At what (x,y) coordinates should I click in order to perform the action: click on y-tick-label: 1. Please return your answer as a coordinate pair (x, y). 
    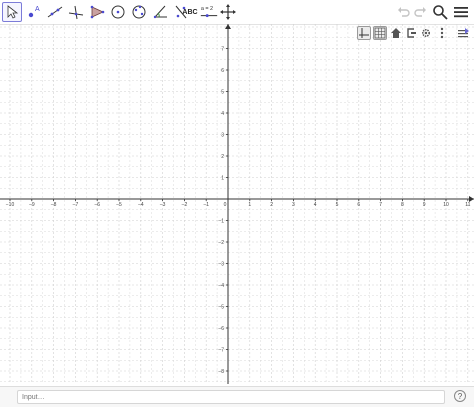
    Looking at the image, I should click on (222, 179).